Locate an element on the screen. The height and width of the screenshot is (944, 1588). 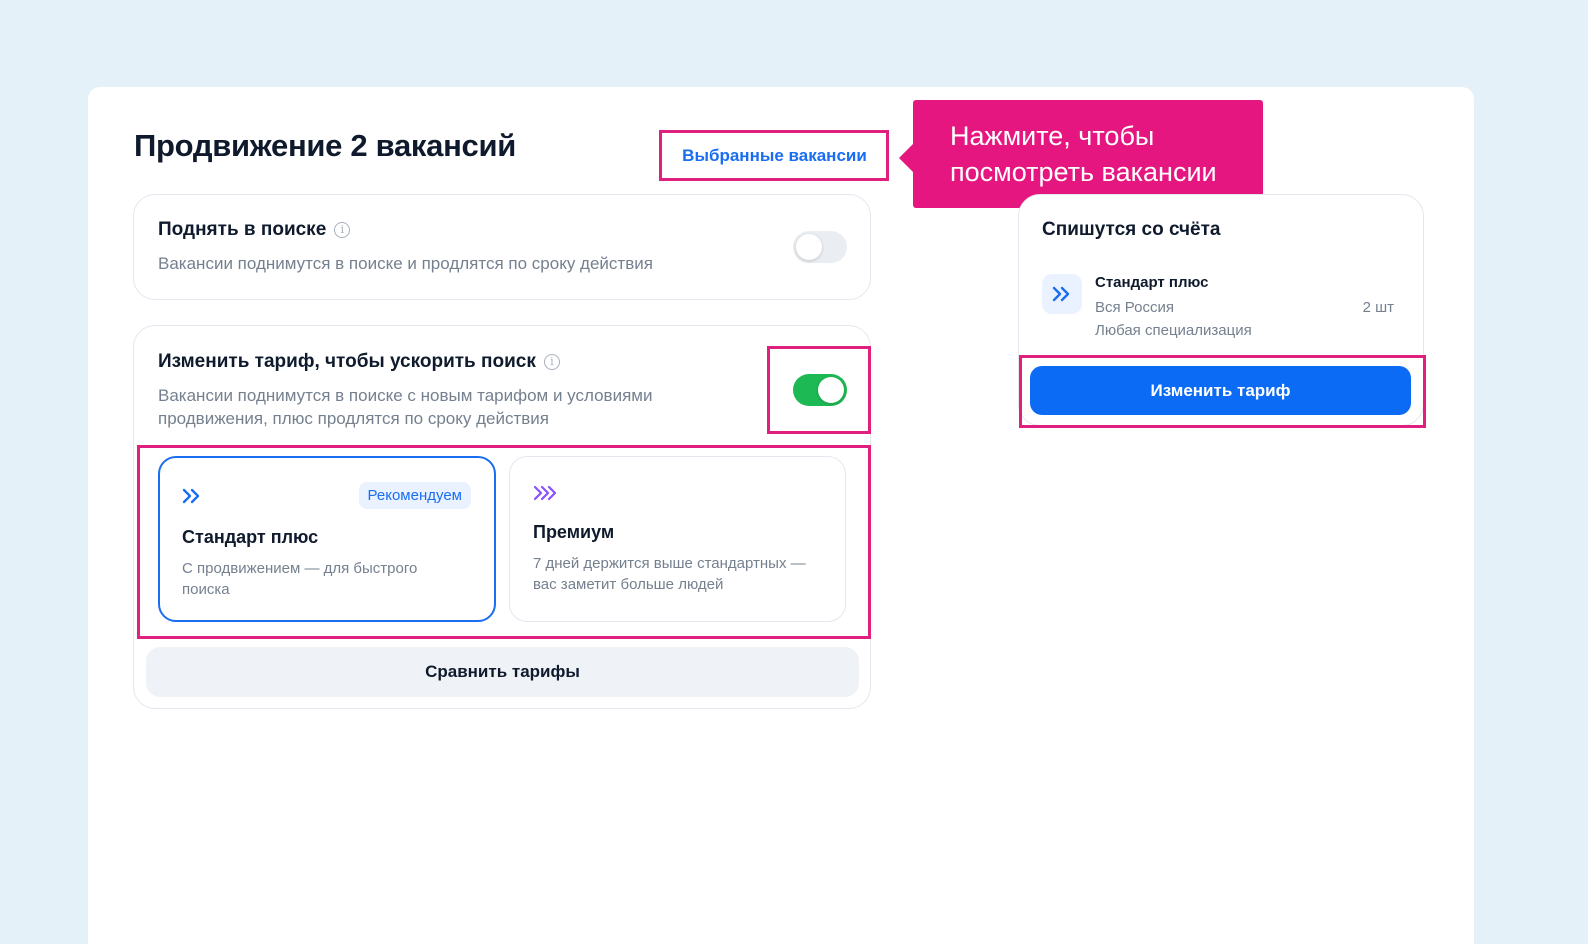
compare-tariffs-button: Сравнить тарифы is located at coordinates (502, 672).